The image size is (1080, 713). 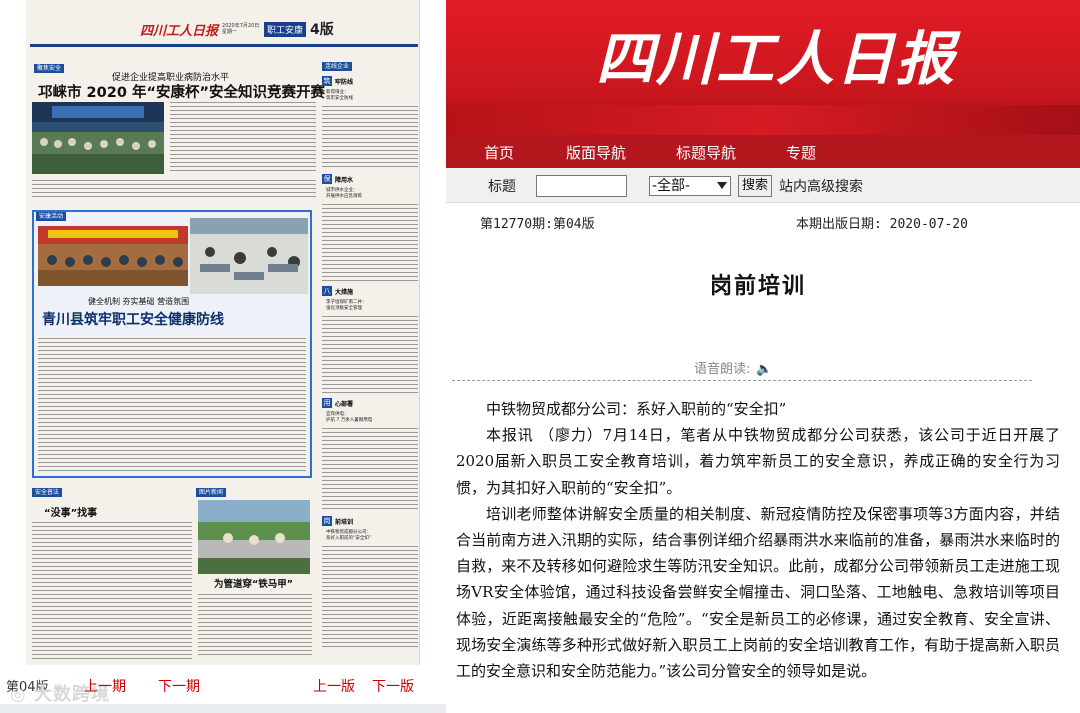 I want to click on side-4-title: 心部署, so click(x=344, y=403).